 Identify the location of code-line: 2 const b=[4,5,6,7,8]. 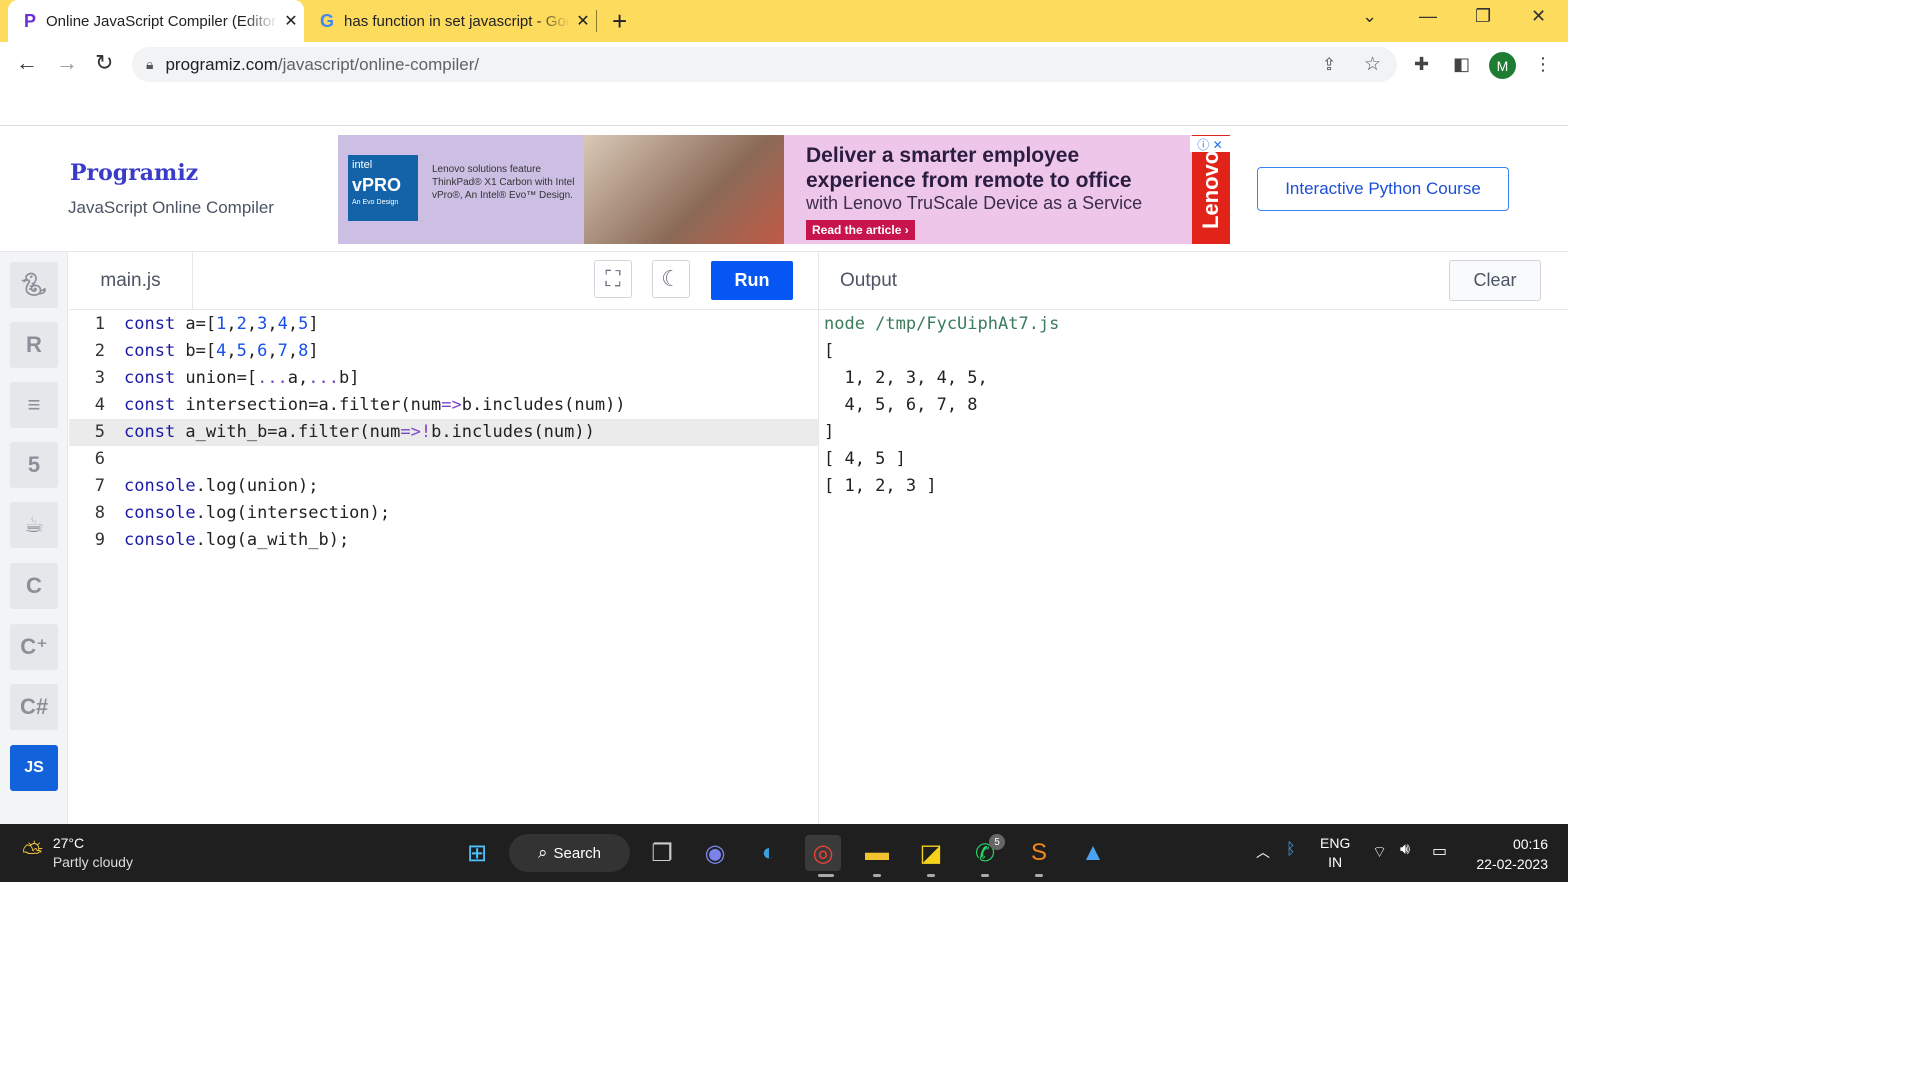
(443, 351).